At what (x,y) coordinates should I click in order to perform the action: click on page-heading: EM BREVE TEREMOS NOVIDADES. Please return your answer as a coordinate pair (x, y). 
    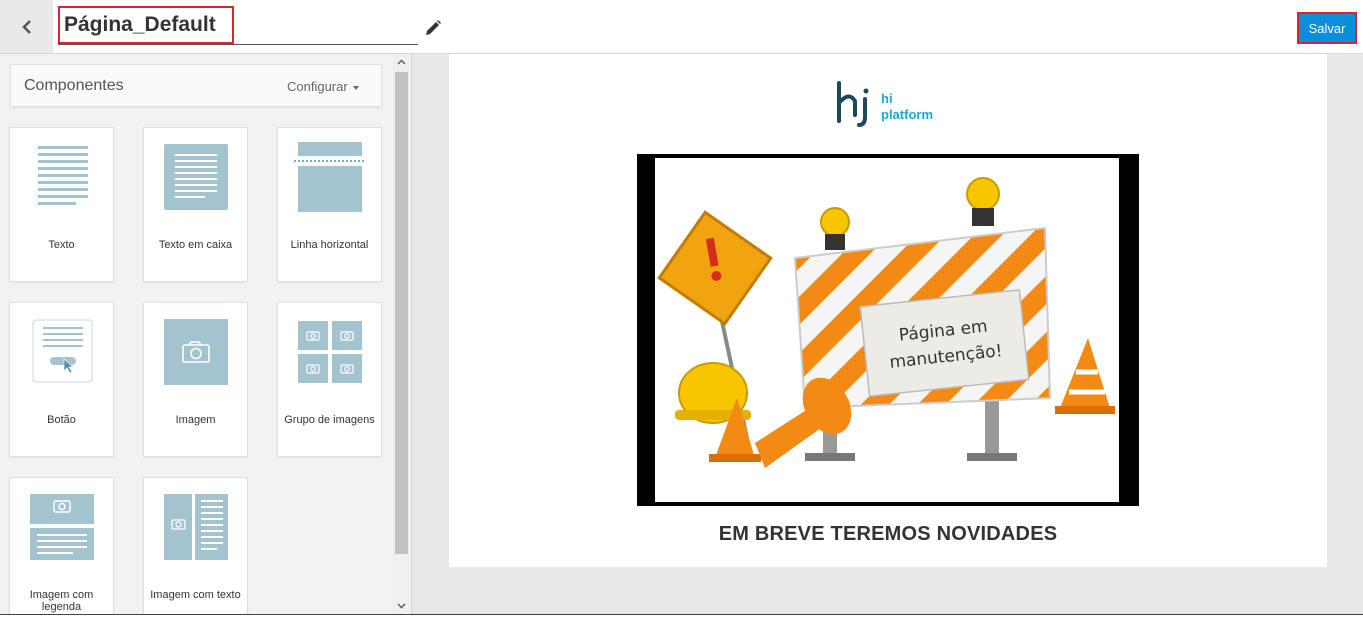
    Looking at the image, I should click on (888, 534).